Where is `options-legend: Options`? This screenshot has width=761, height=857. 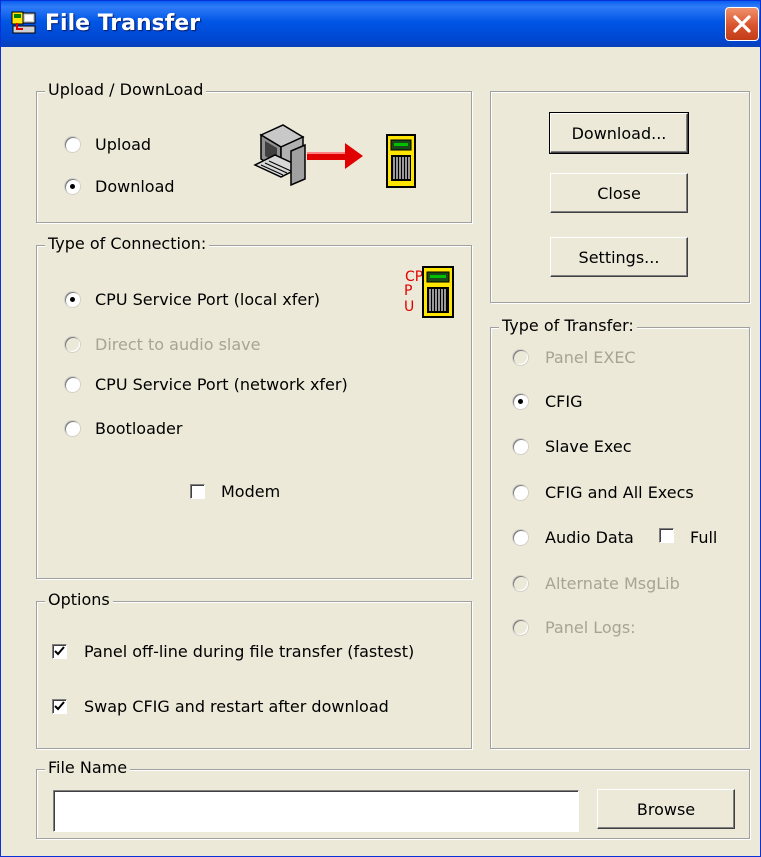 options-legend: Options is located at coordinates (79, 599).